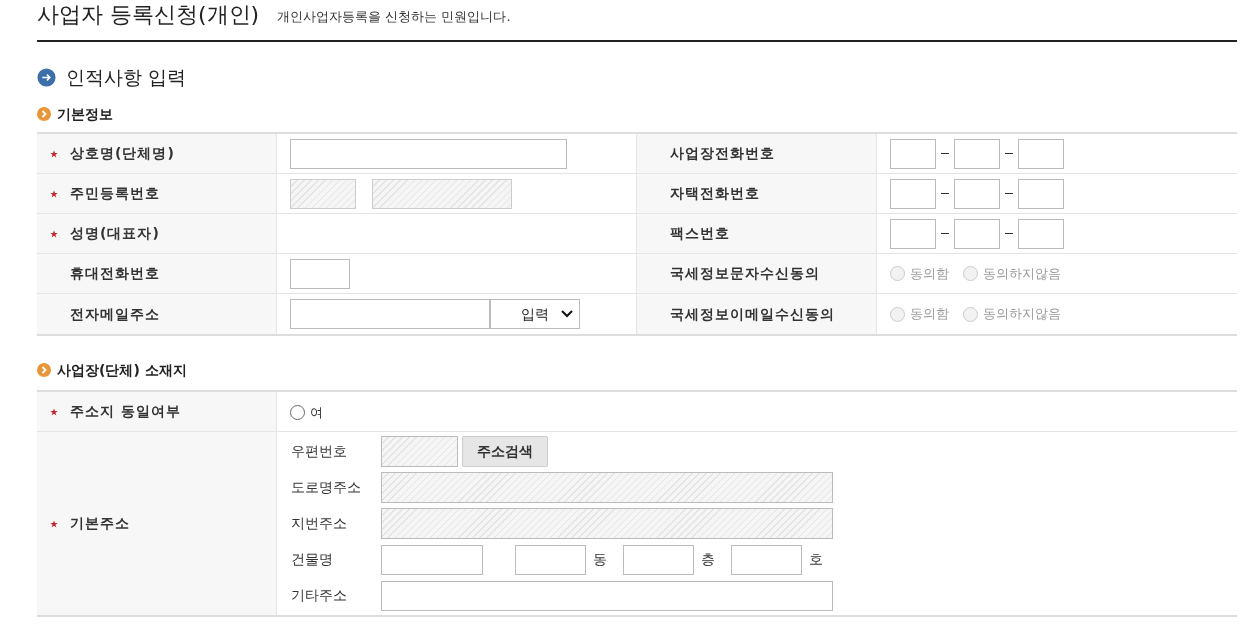 This screenshot has height=632, width=1256. I want to click on field-label: 국세정보문자수신동의, so click(745, 273).